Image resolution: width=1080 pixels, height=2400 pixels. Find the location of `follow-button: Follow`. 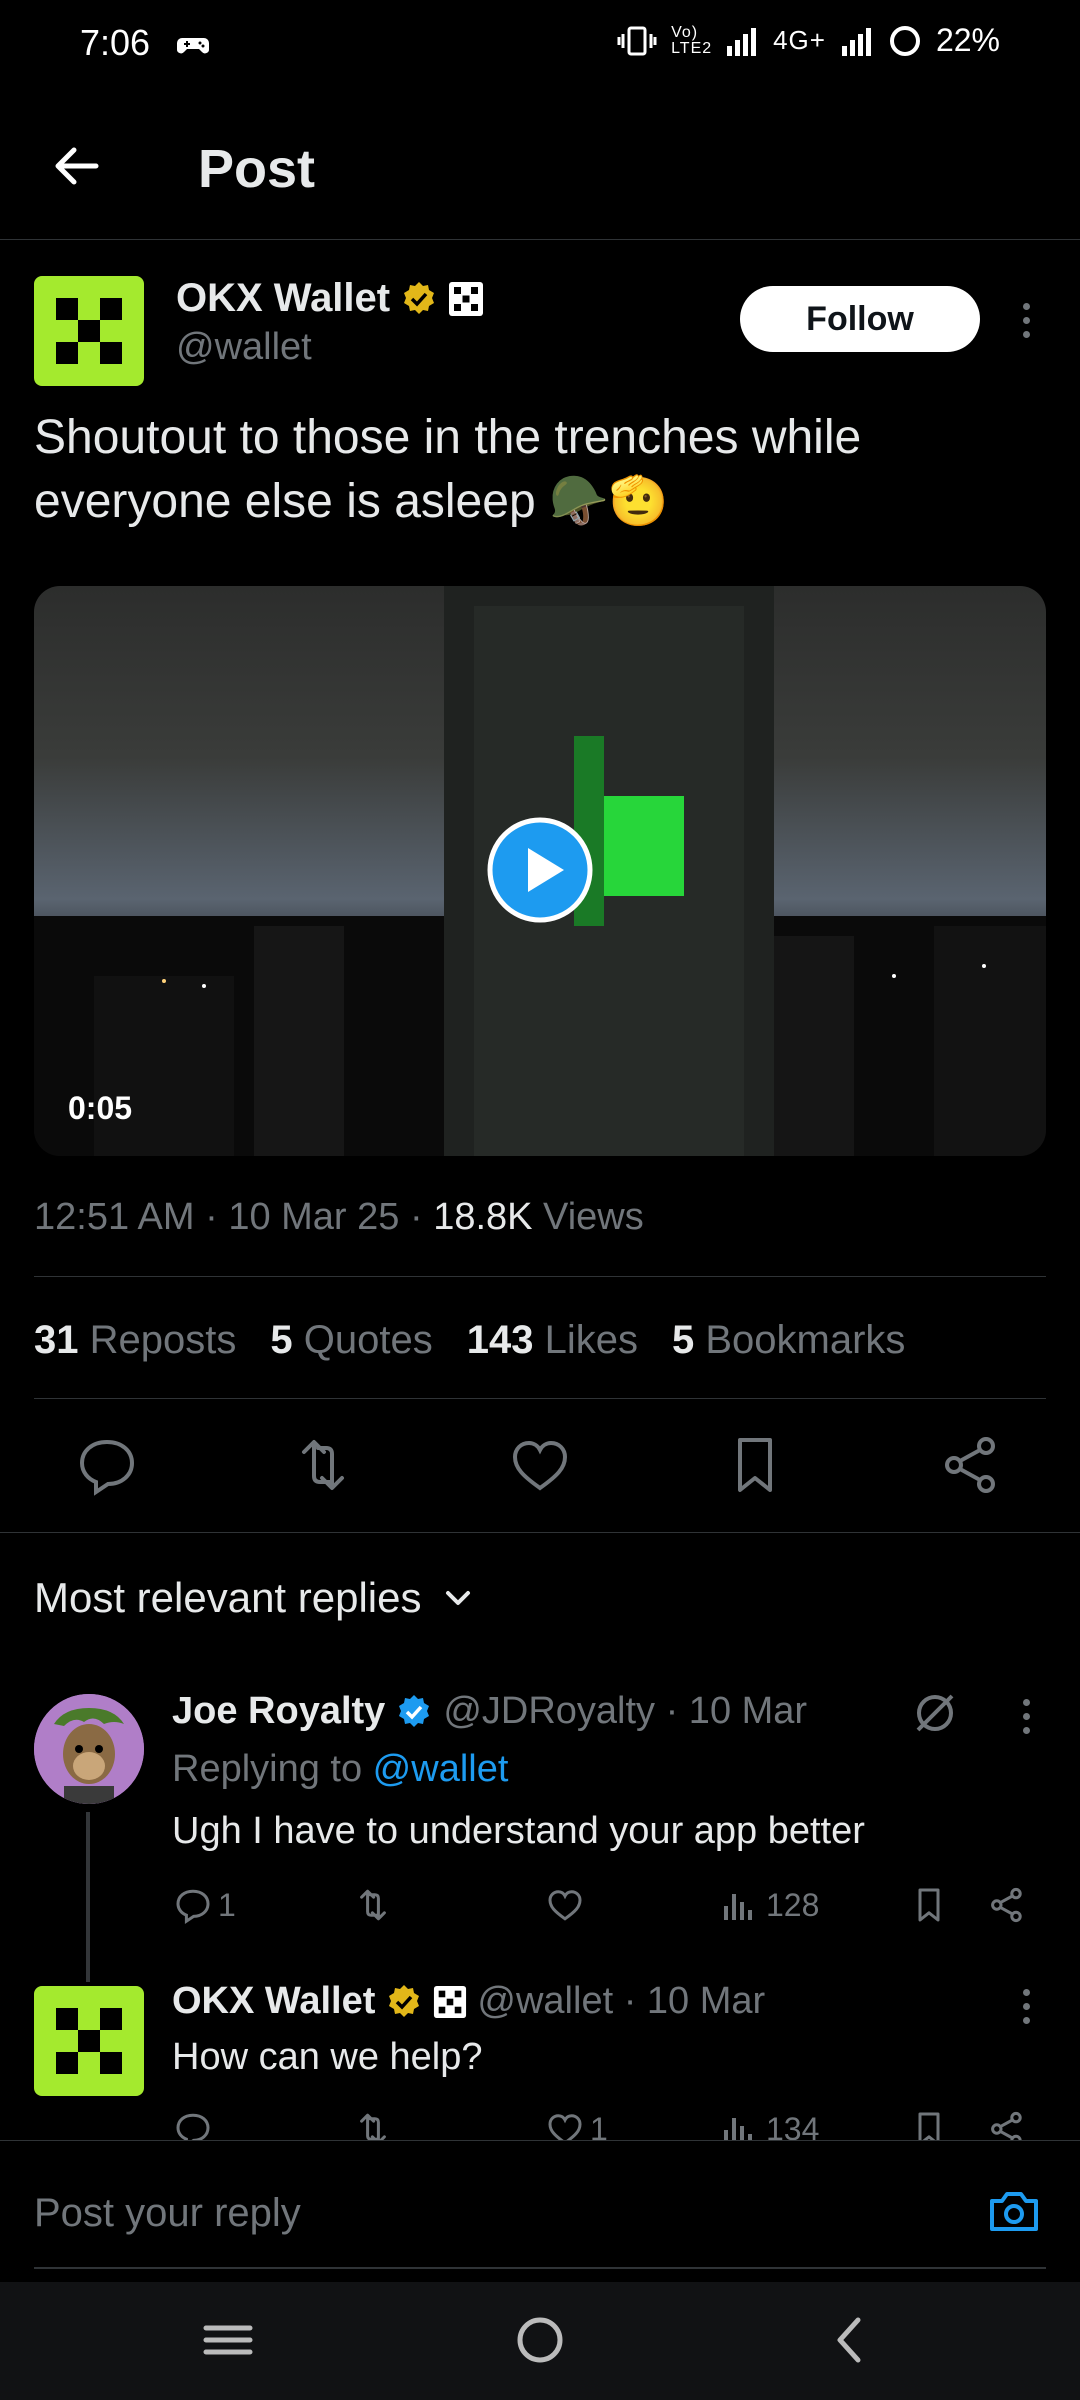

follow-button: Follow is located at coordinates (860, 319).